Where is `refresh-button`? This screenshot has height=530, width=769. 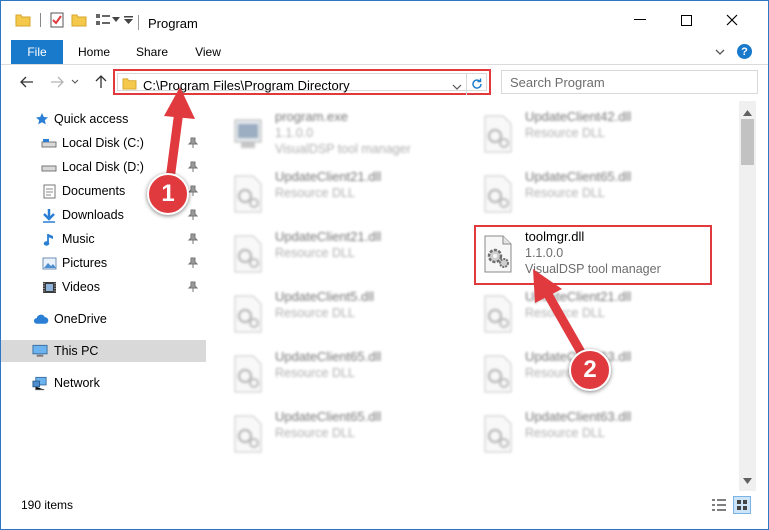
refresh-button is located at coordinates (476, 84).